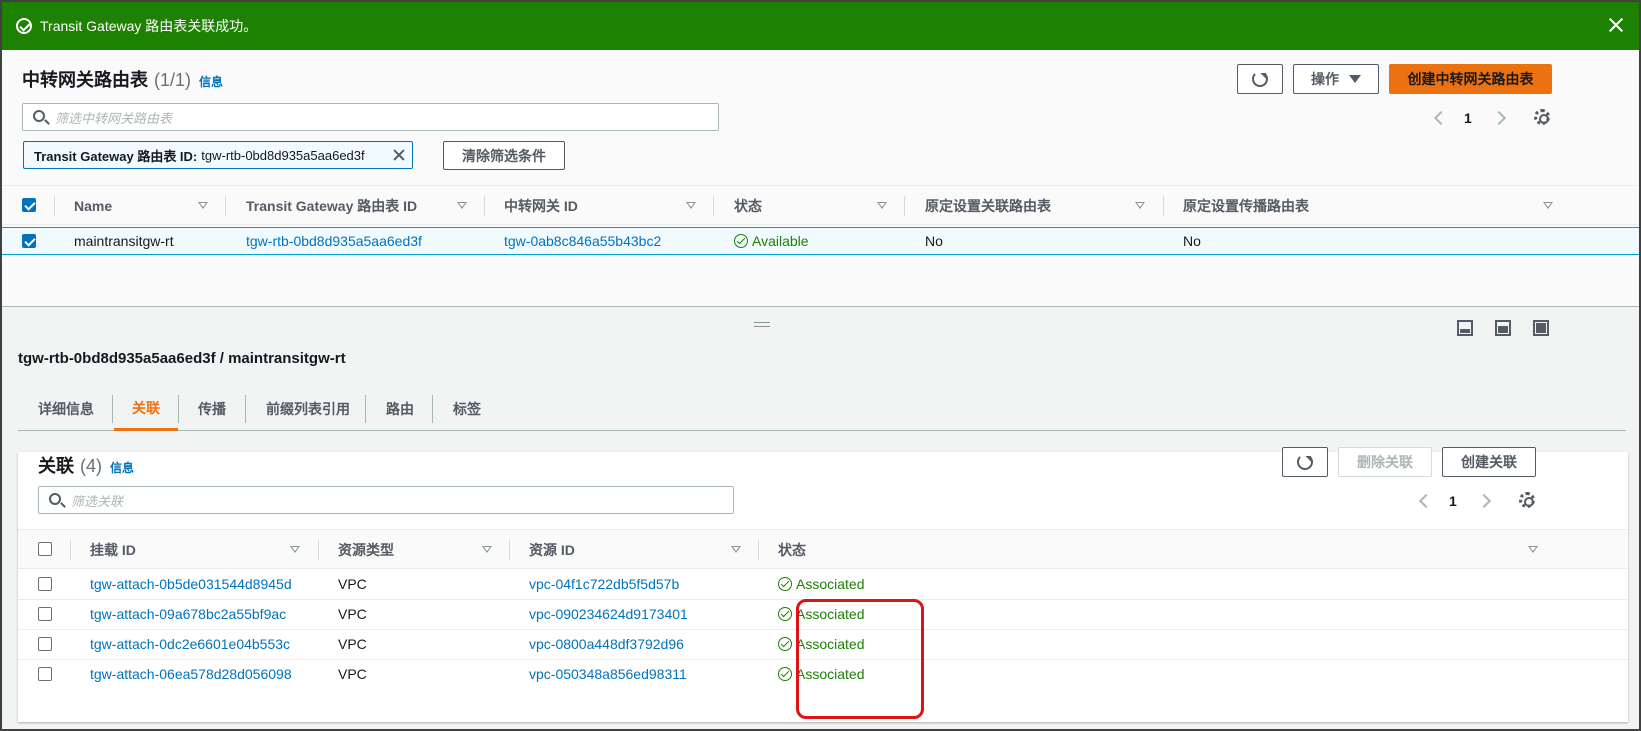  Describe the element at coordinates (116, 156) in the screenshot. I see `filter-key: Transit Gateway 路由表 ID:` at that location.